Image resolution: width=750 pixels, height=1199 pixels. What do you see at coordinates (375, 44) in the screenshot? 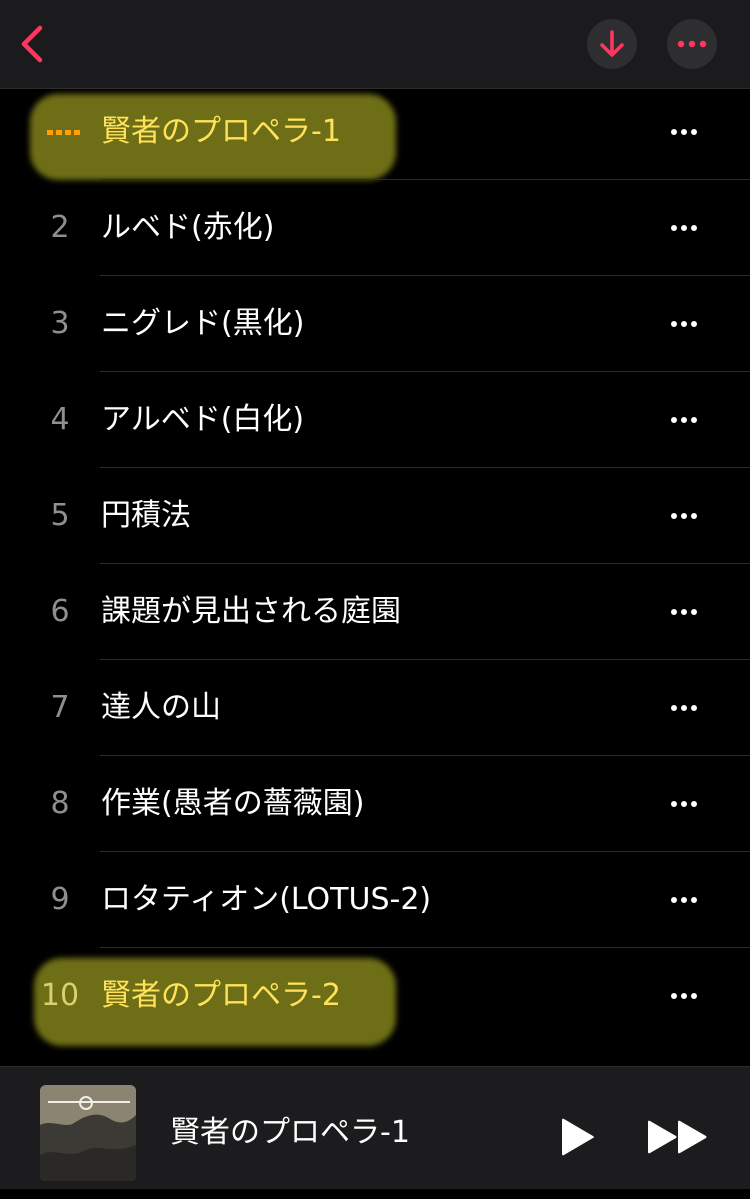
I see `top-bar` at bounding box center [375, 44].